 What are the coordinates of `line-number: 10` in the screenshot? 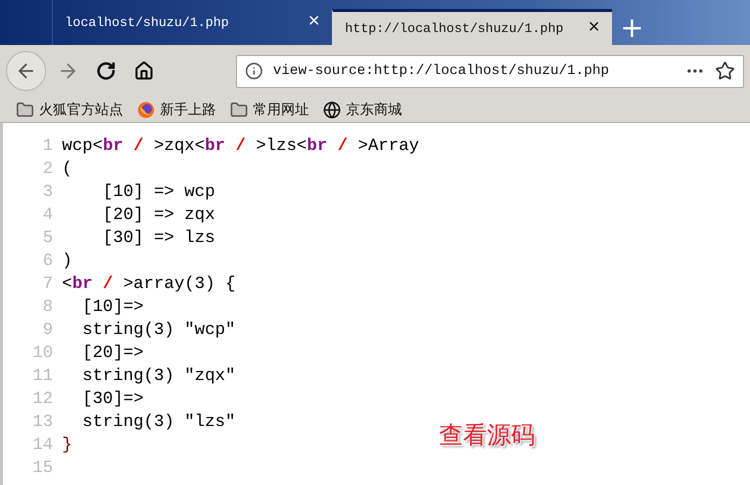 It's located at (43, 353).